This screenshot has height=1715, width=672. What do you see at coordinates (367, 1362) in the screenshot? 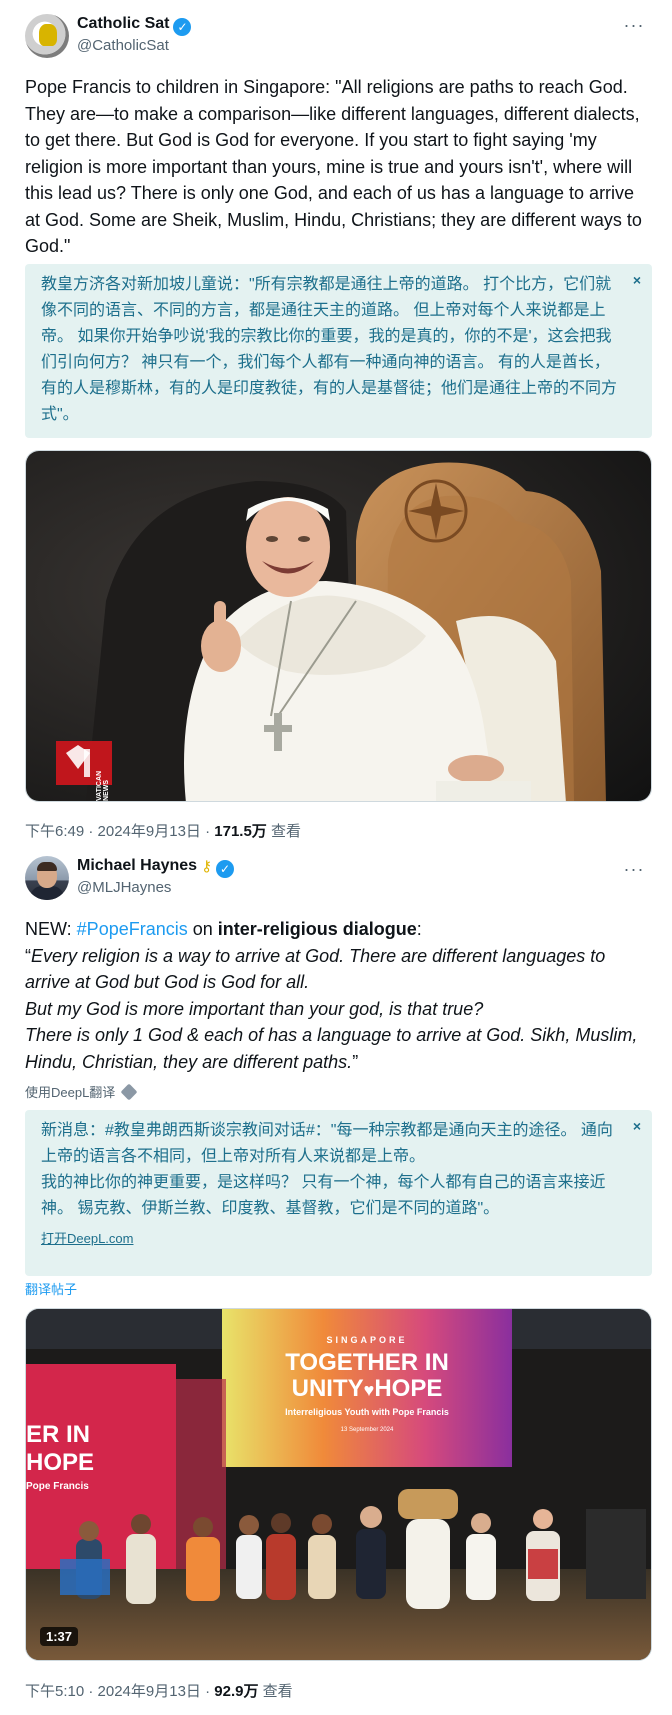
I see `banner-line1: TOGETHER IN` at bounding box center [367, 1362].